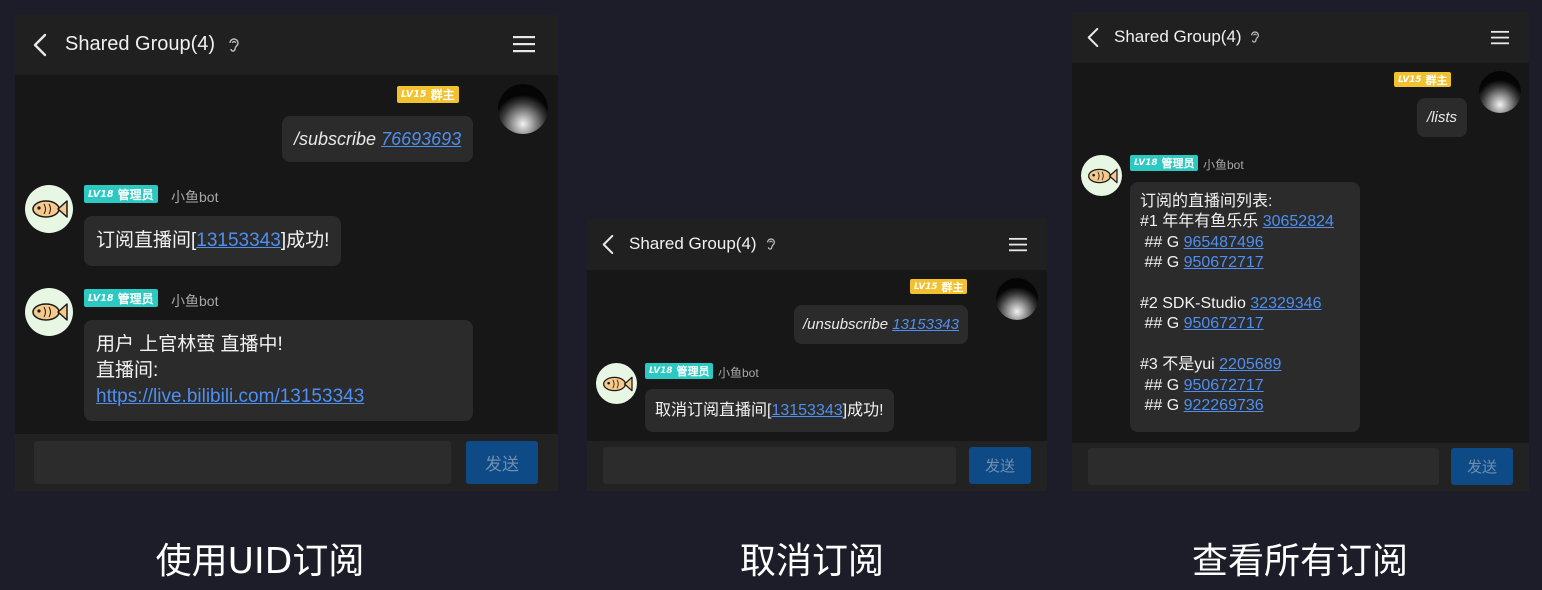 This screenshot has width=1542, height=590. Describe the element at coordinates (1224, 405) in the screenshot. I see `group-id-link: 922269736` at that location.